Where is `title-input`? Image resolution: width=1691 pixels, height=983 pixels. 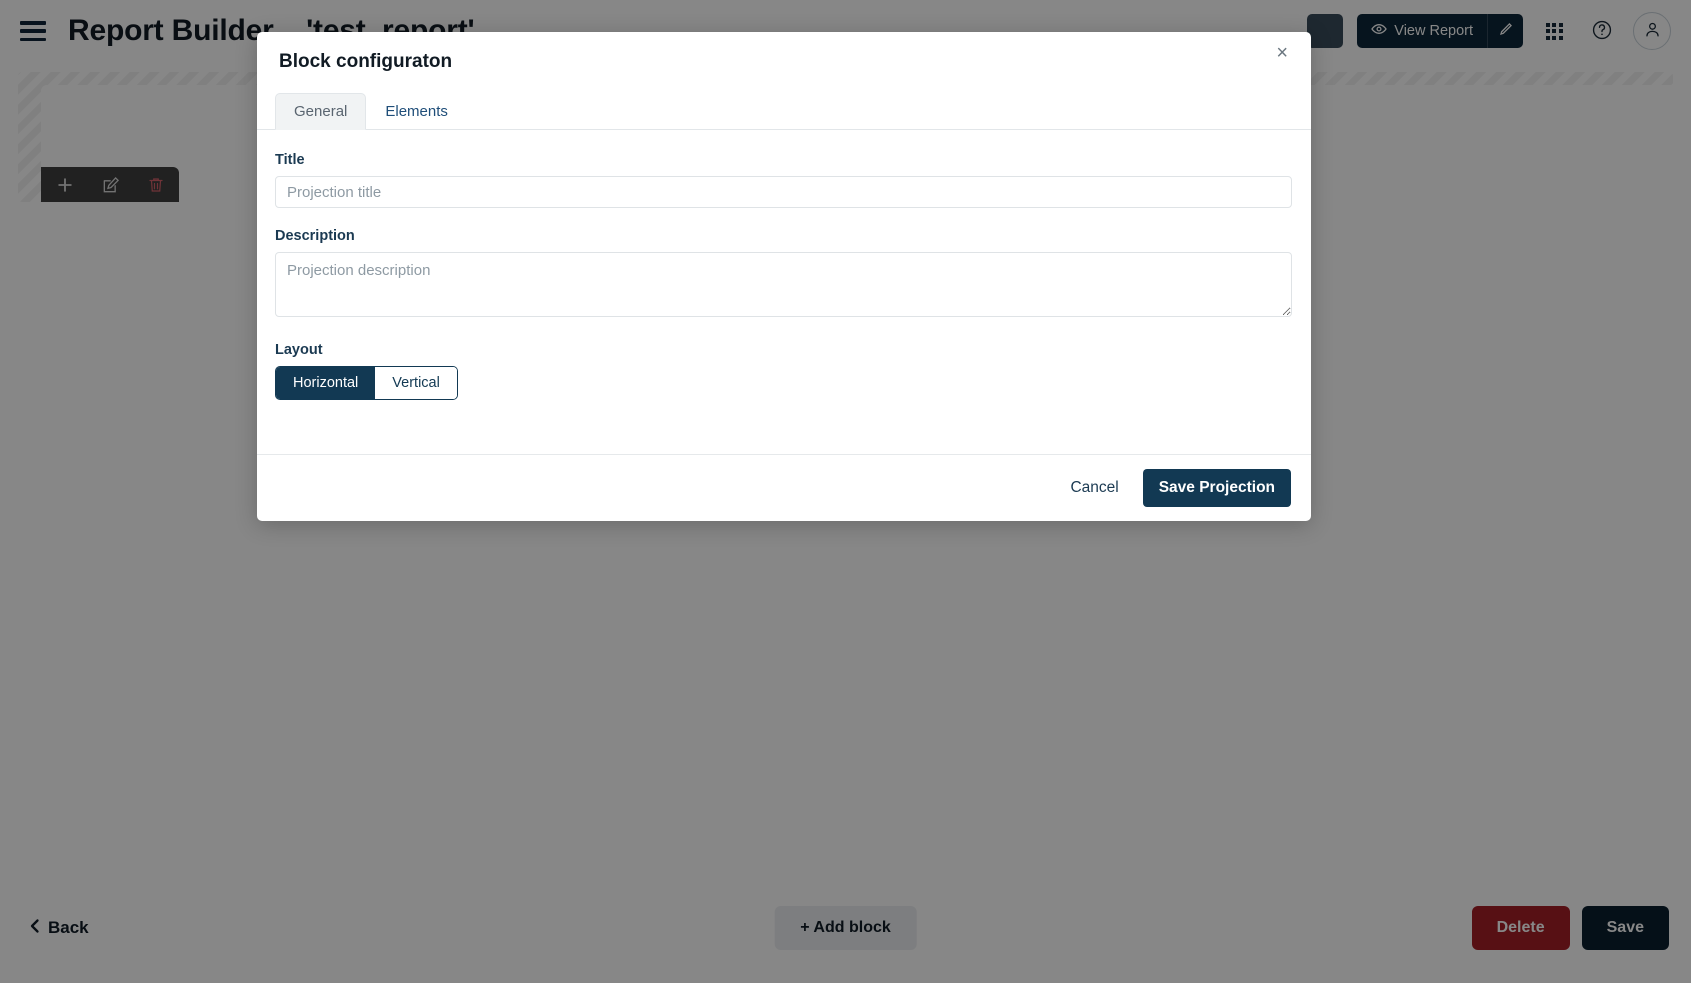
title-input is located at coordinates (783, 192).